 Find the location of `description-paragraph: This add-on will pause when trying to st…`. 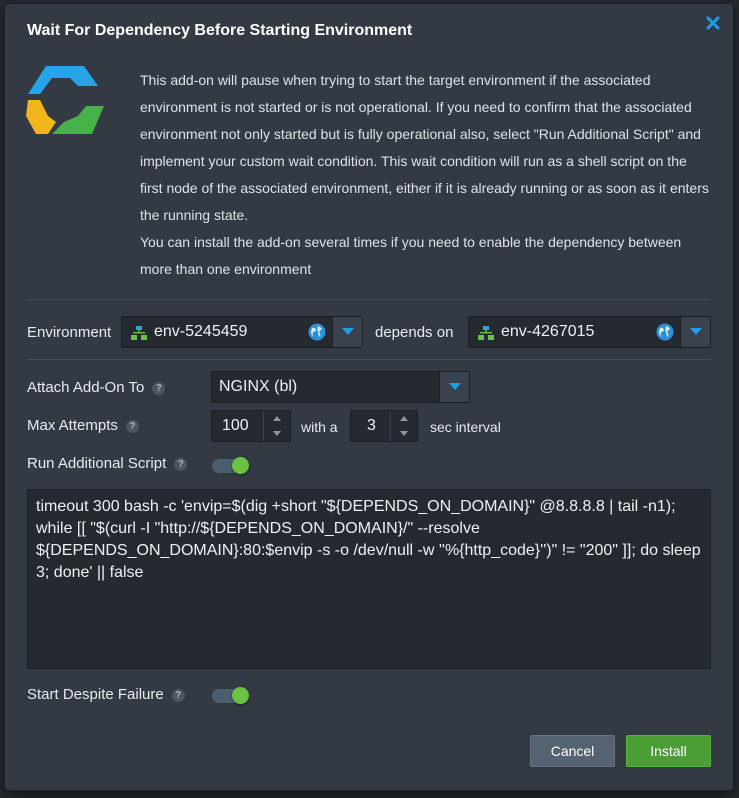

description-paragraph: This add-on will pause when trying to st… is located at coordinates (424, 147).